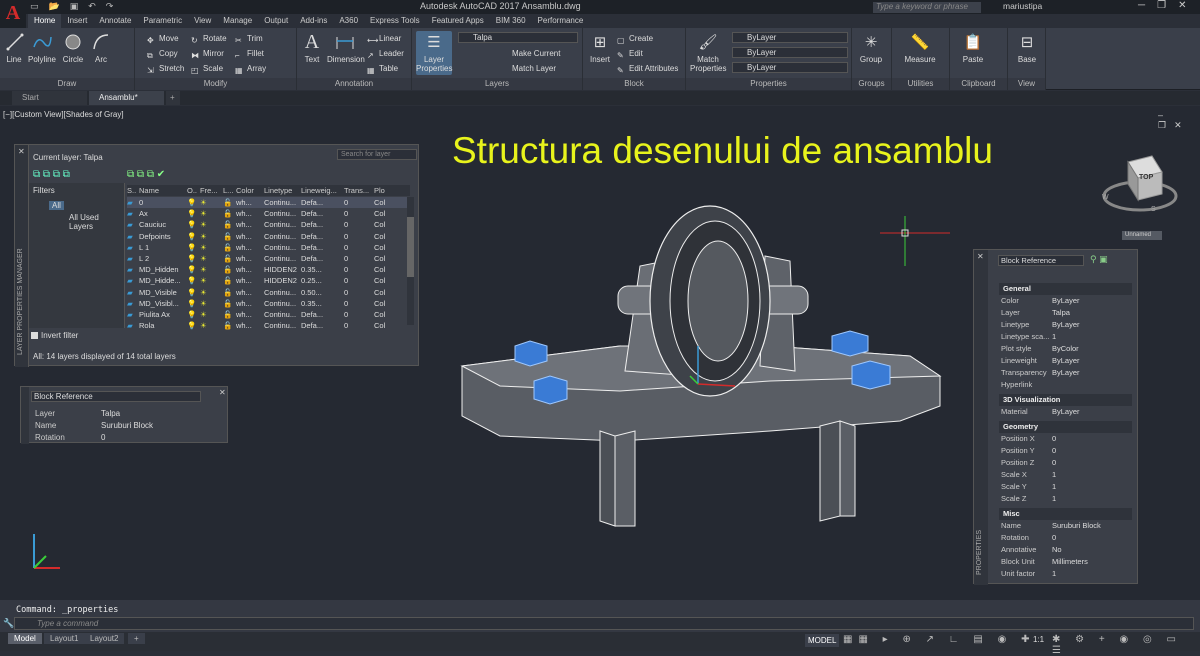  What do you see at coordinates (1038, 639) in the screenshot?
I see `annotation-scale: 1:1` at bounding box center [1038, 639].